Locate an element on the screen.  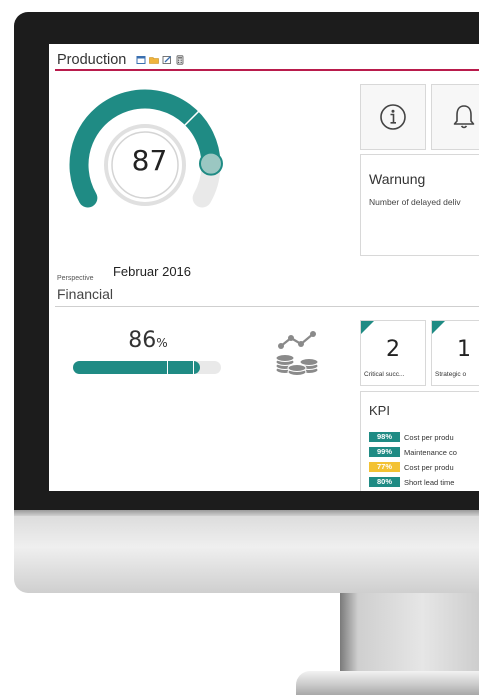
tile-value: 1 is located at coordinates (464, 349).